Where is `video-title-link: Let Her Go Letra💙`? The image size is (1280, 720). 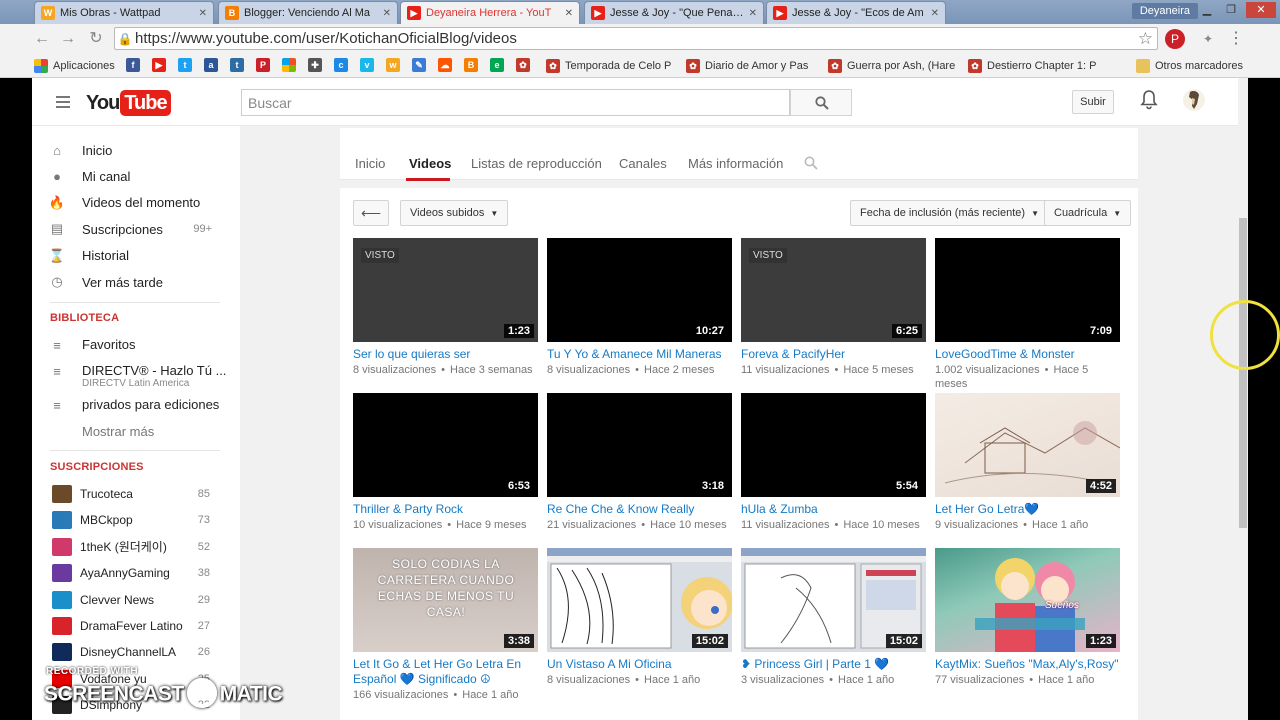 video-title-link: Let Her Go Letra💙 is located at coordinates (1027, 509).